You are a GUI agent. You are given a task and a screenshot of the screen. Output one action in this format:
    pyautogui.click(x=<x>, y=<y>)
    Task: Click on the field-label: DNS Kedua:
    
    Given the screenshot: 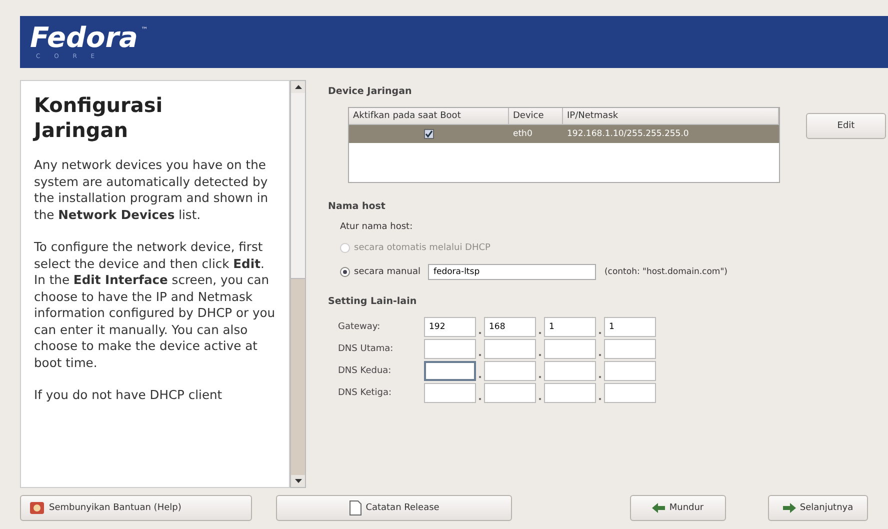 What is the action you would take?
    pyautogui.click(x=365, y=371)
    